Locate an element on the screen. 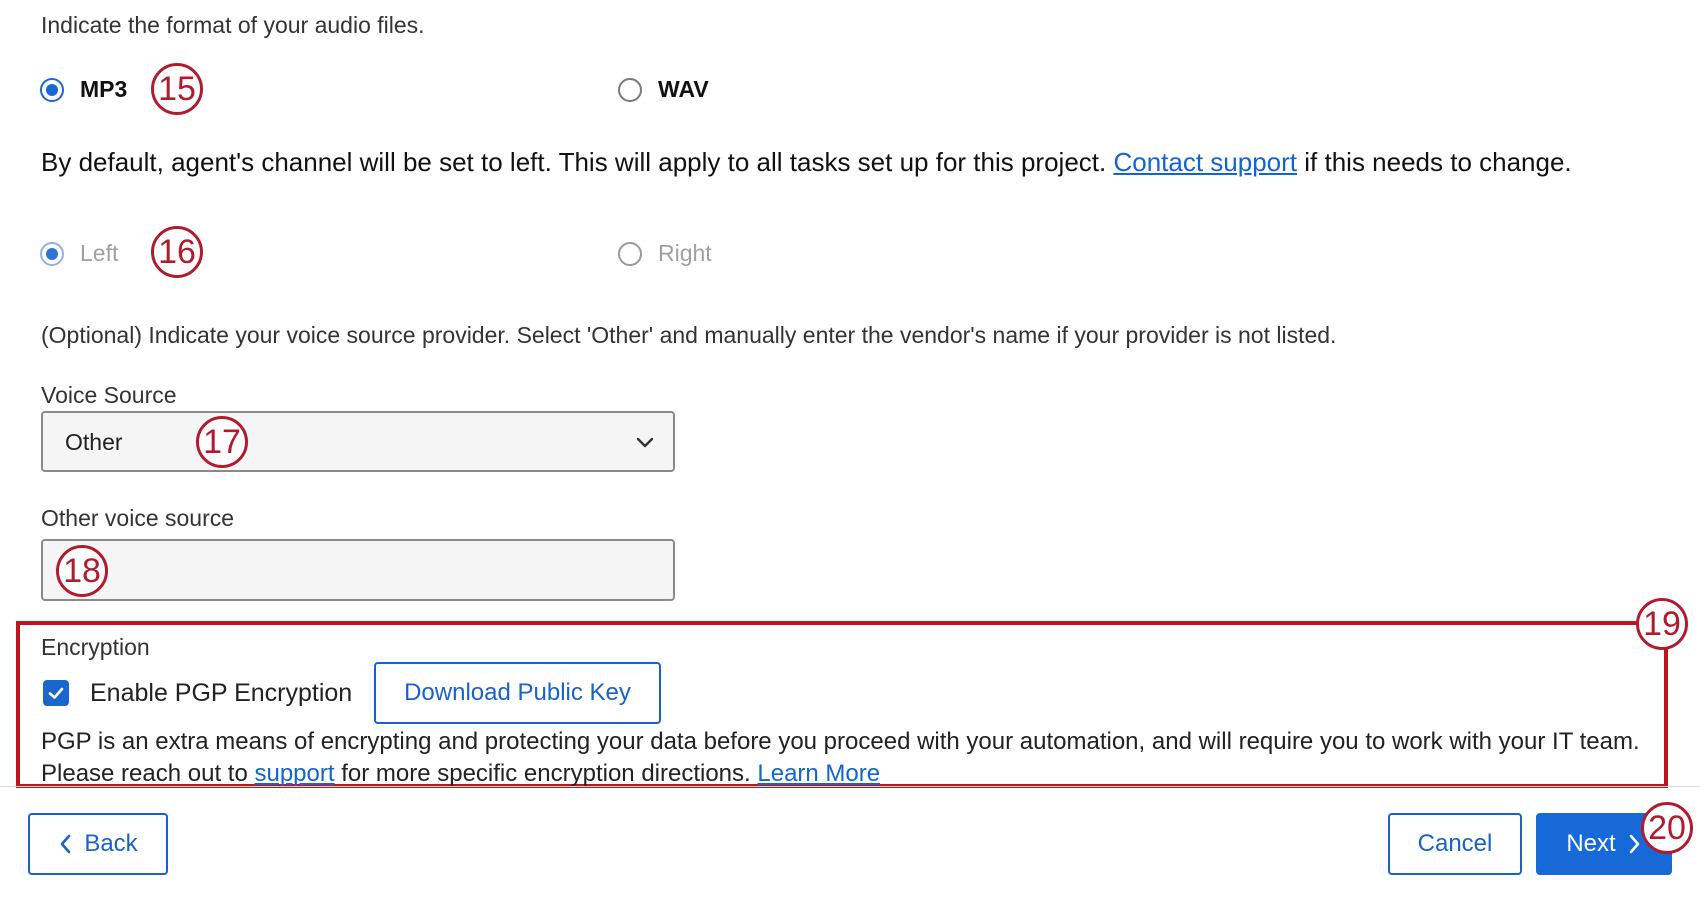  callout-19: 19 is located at coordinates (1662, 624).